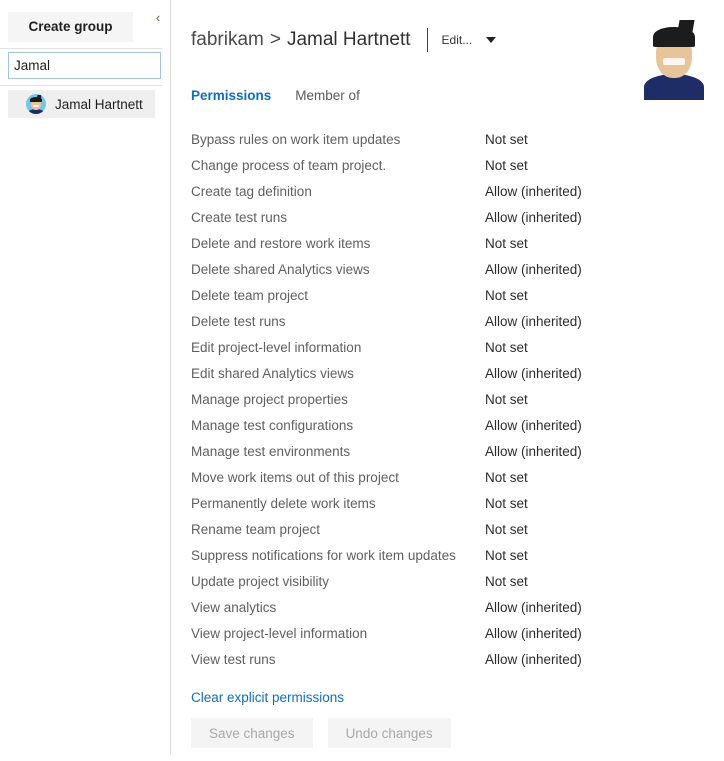 The height and width of the screenshot is (761, 724). I want to click on table-row: Rename team project Not set, so click(431, 529).